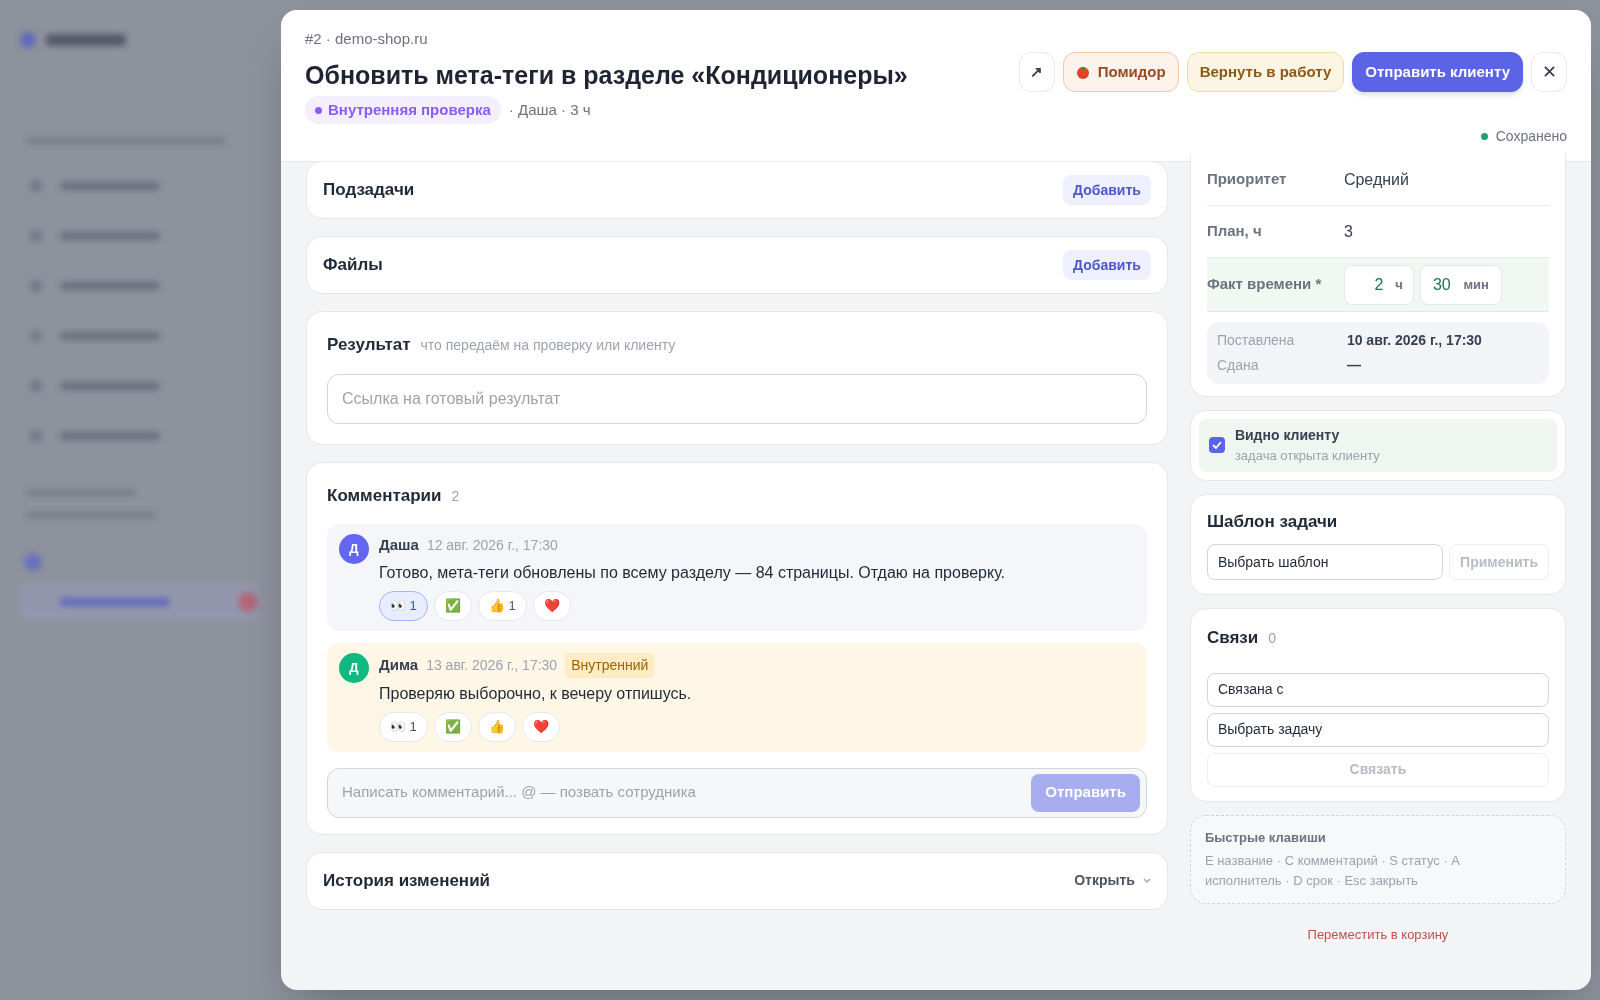  Describe the element at coordinates (606, 75) in the screenshot. I see `task-title: Обновить мета-теги в разделе «Кондиционеры»` at that location.